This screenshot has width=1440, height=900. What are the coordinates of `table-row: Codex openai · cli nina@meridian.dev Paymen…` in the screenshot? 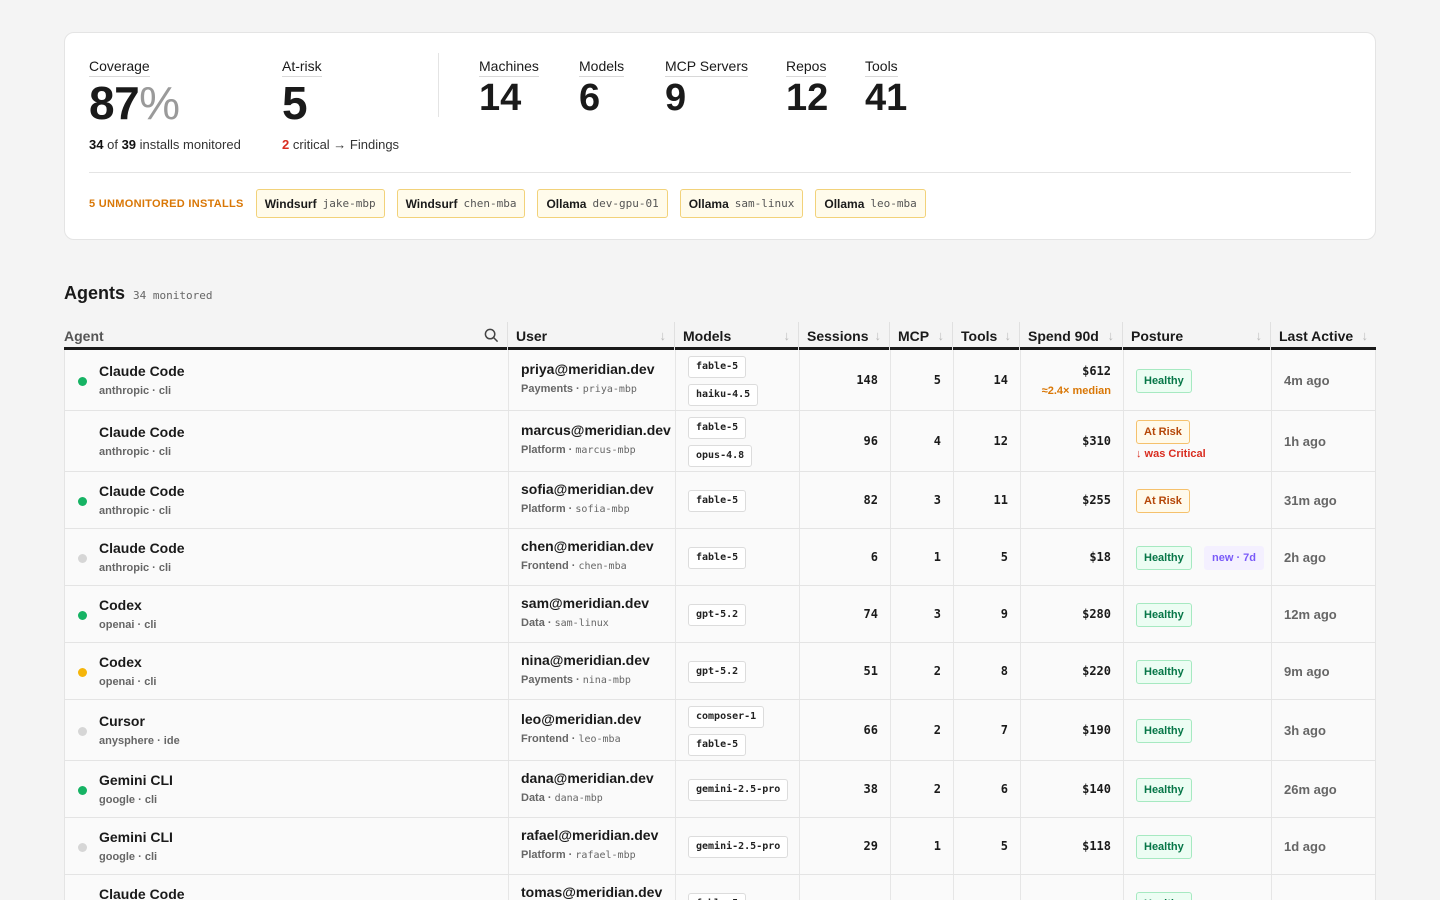 It's located at (720, 671).